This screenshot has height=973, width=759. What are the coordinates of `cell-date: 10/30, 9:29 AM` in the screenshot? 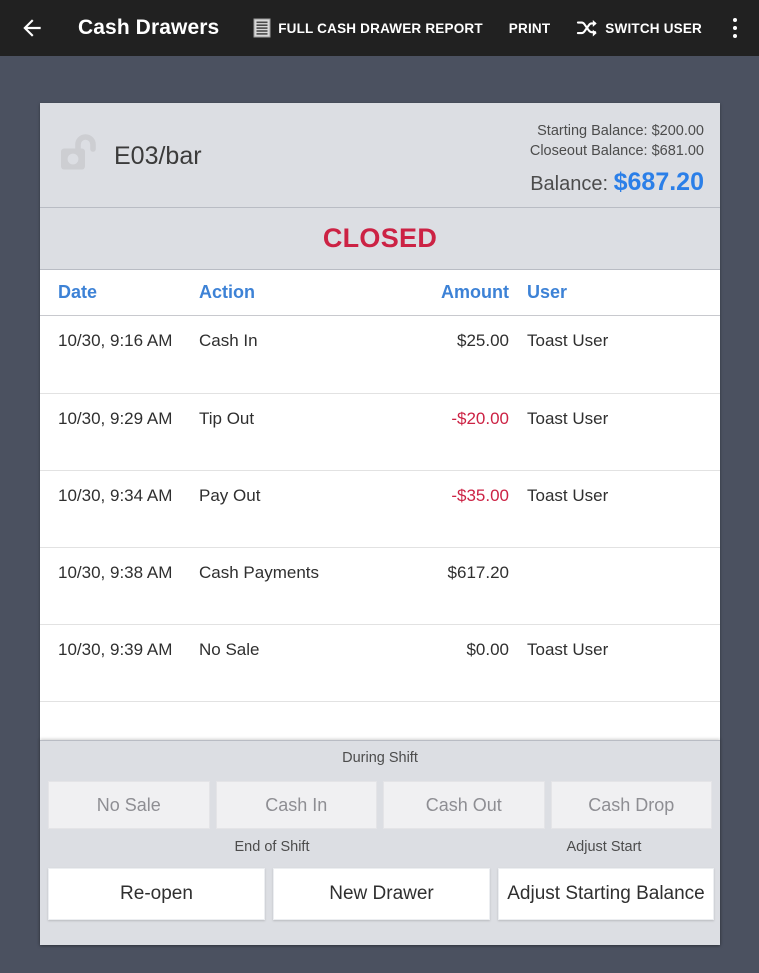 It's located at (115, 418).